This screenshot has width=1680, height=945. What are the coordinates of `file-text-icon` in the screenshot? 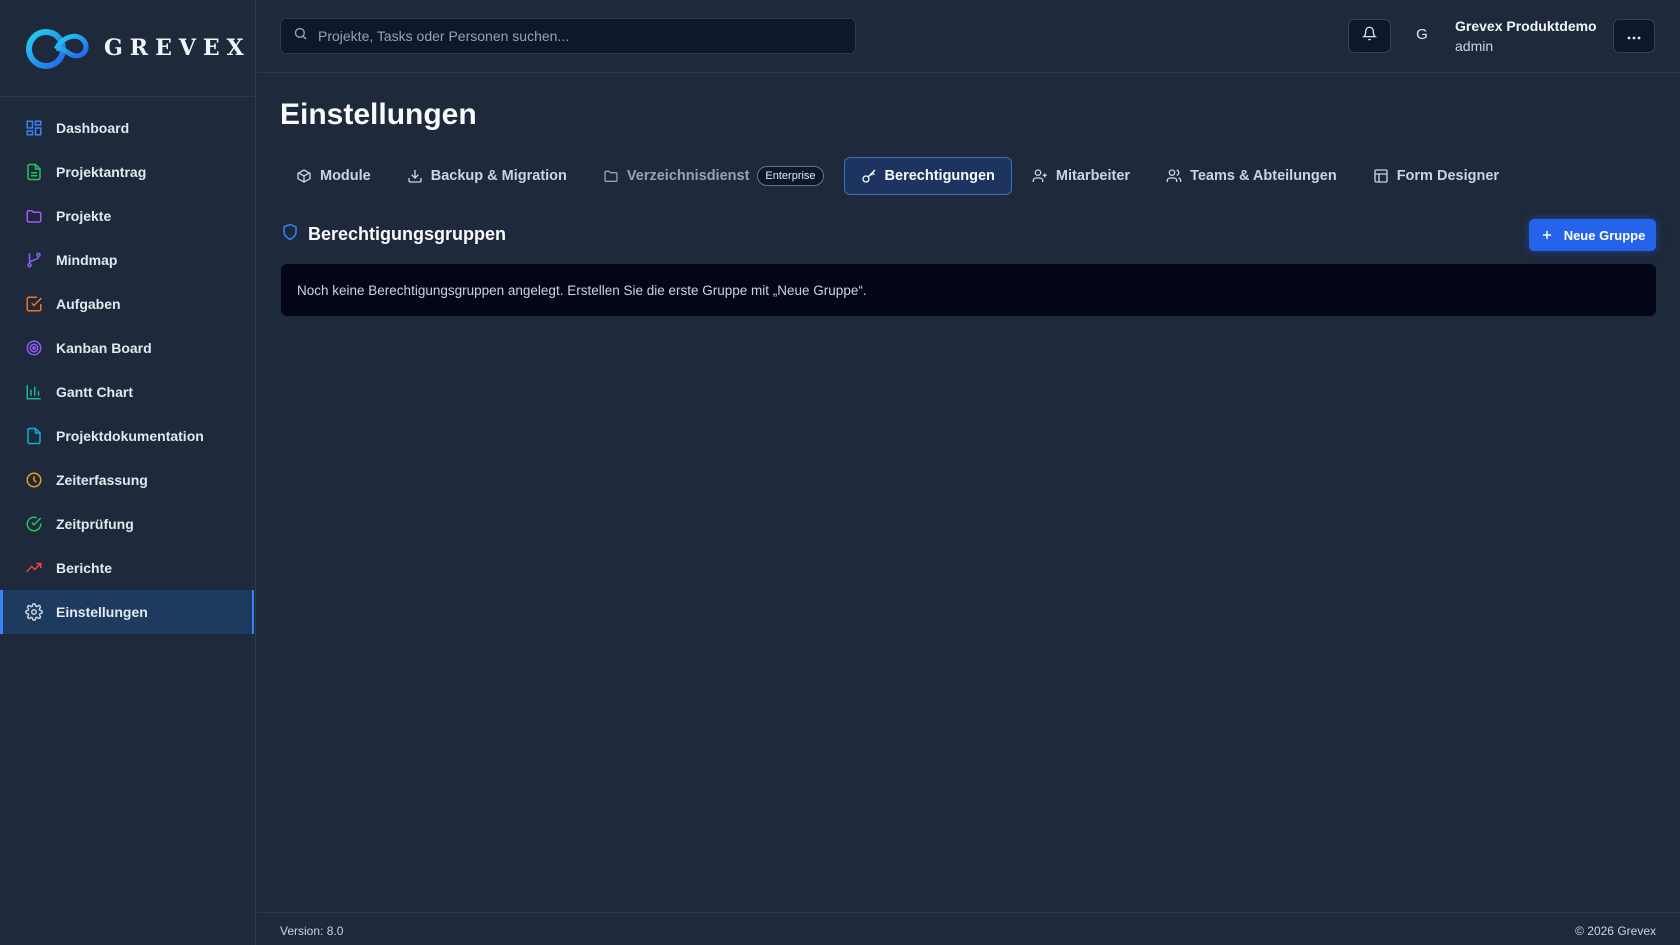 It's located at (34, 172).